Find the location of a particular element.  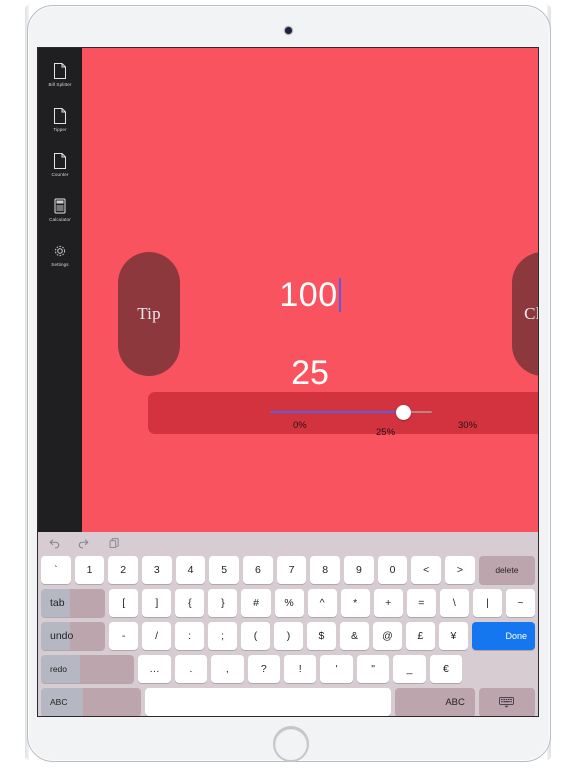

key-apostrophe: ' is located at coordinates (336, 669).